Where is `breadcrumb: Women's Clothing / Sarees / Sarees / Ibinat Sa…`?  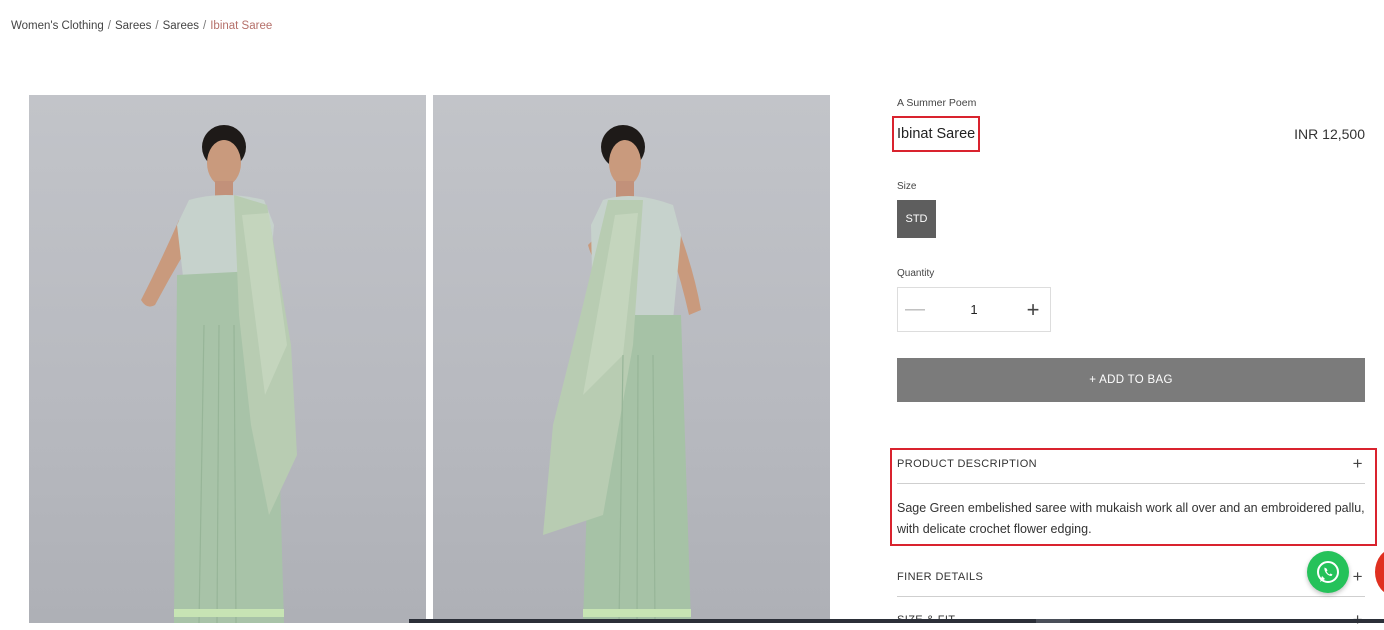 breadcrumb: Women's Clothing / Sarees / Sarees / Ibinat Sa… is located at coordinates (141, 26).